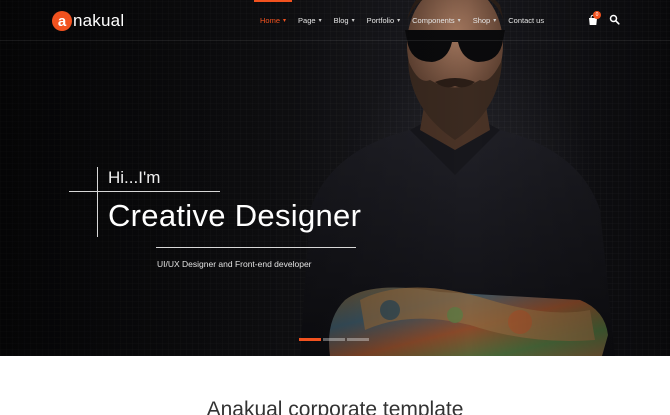 Image resolution: width=670 pixels, height=415 pixels. Describe the element at coordinates (481, 20) in the screenshot. I see `nav-item-label: Shop` at that location.